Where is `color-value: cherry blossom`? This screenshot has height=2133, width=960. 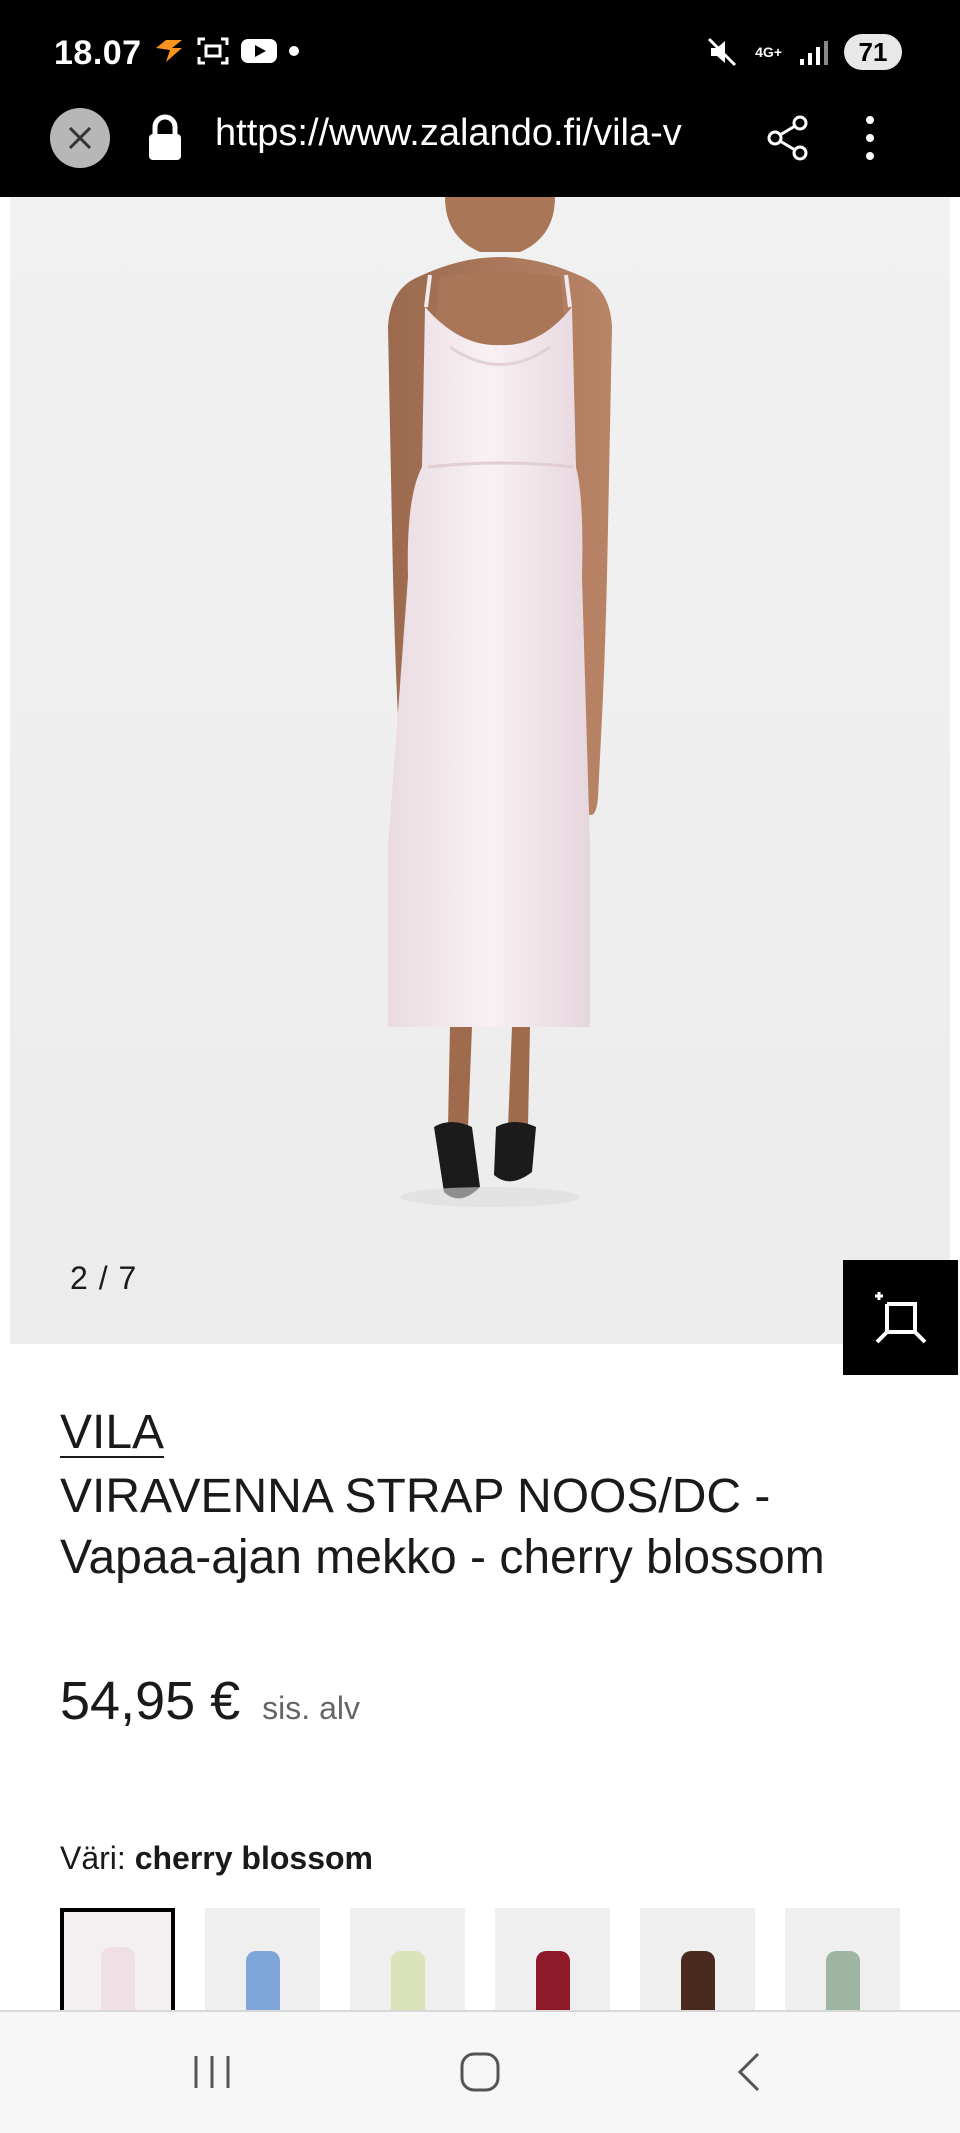 color-value: cherry blossom is located at coordinates (253, 1858).